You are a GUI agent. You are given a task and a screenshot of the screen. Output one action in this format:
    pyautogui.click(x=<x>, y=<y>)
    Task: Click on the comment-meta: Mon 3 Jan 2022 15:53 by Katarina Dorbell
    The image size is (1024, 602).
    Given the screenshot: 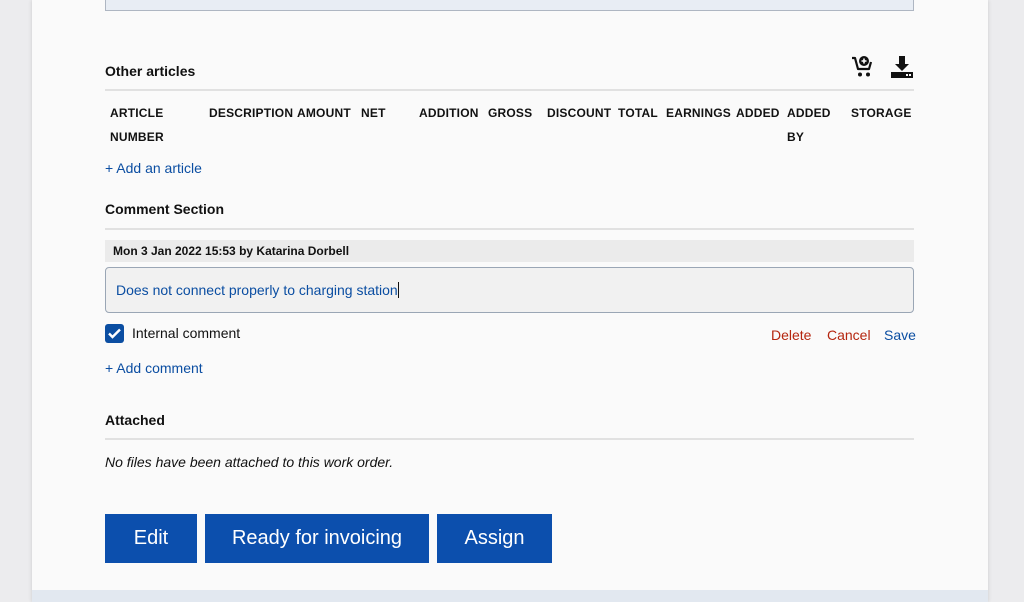 What is the action you would take?
    pyautogui.click(x=509, y=251)
    